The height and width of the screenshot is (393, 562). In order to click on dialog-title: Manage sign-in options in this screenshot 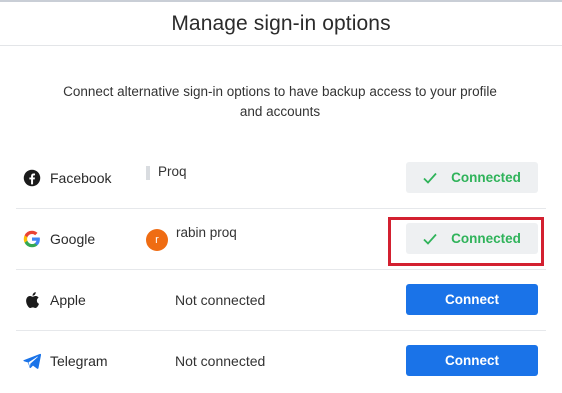, I will do `click(281, 23)`.